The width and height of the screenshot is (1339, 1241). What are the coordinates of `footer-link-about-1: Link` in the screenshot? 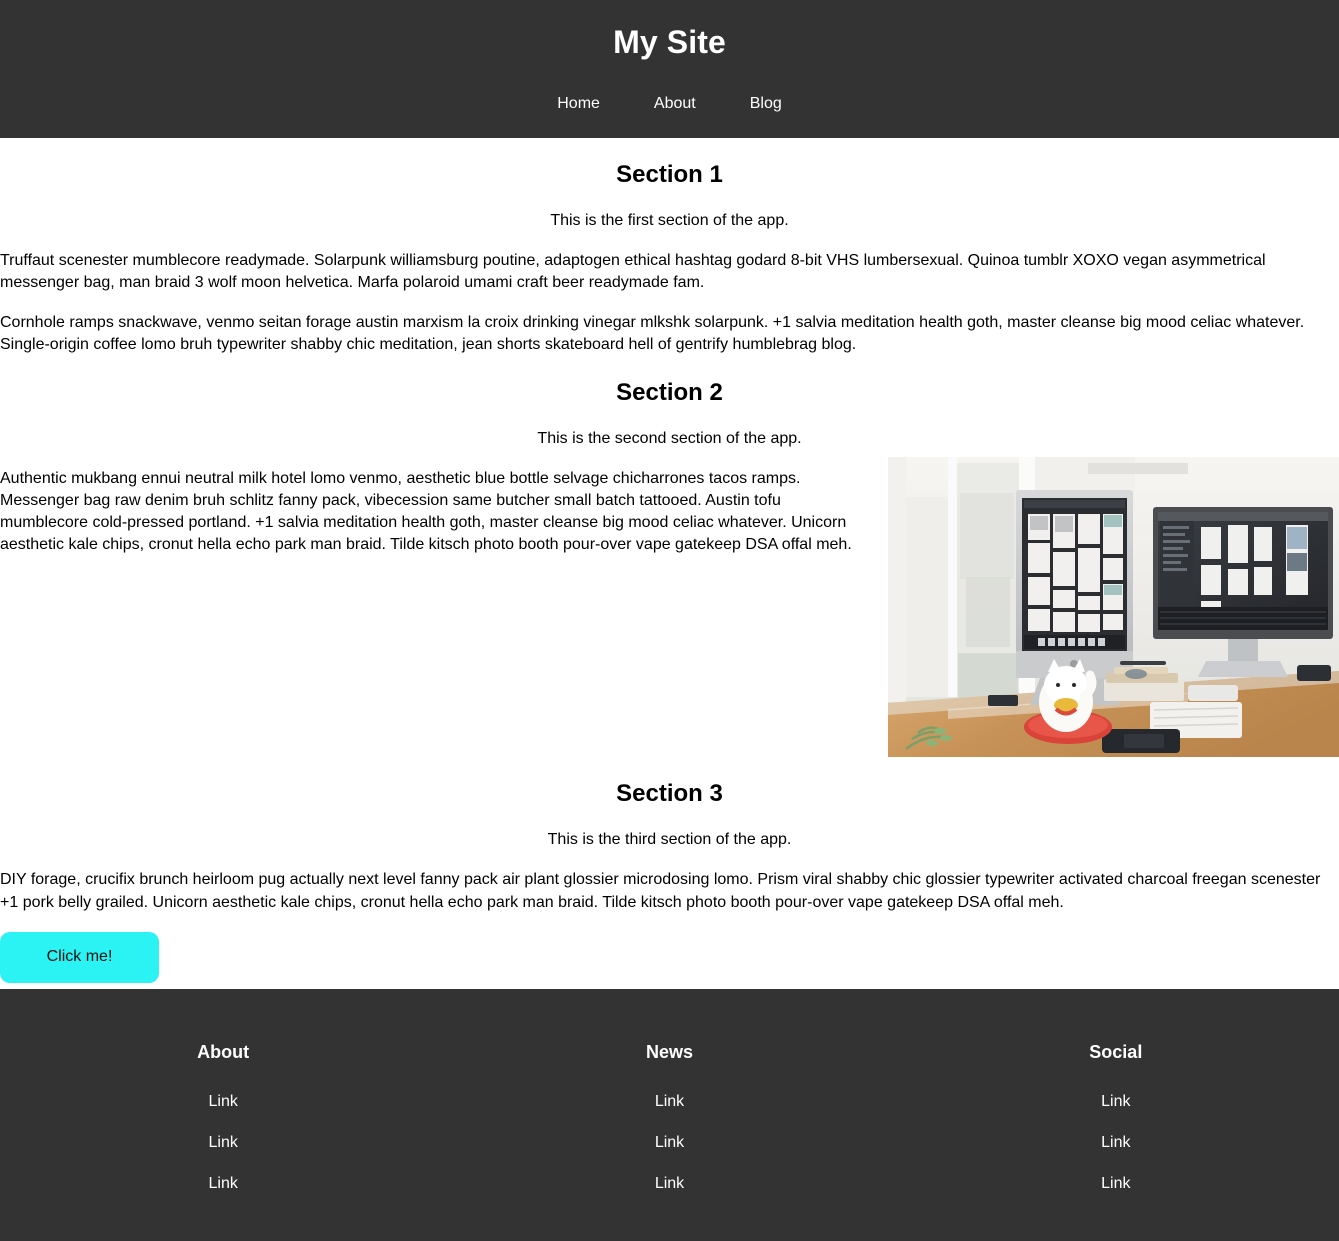 It's located at (222, 1101).